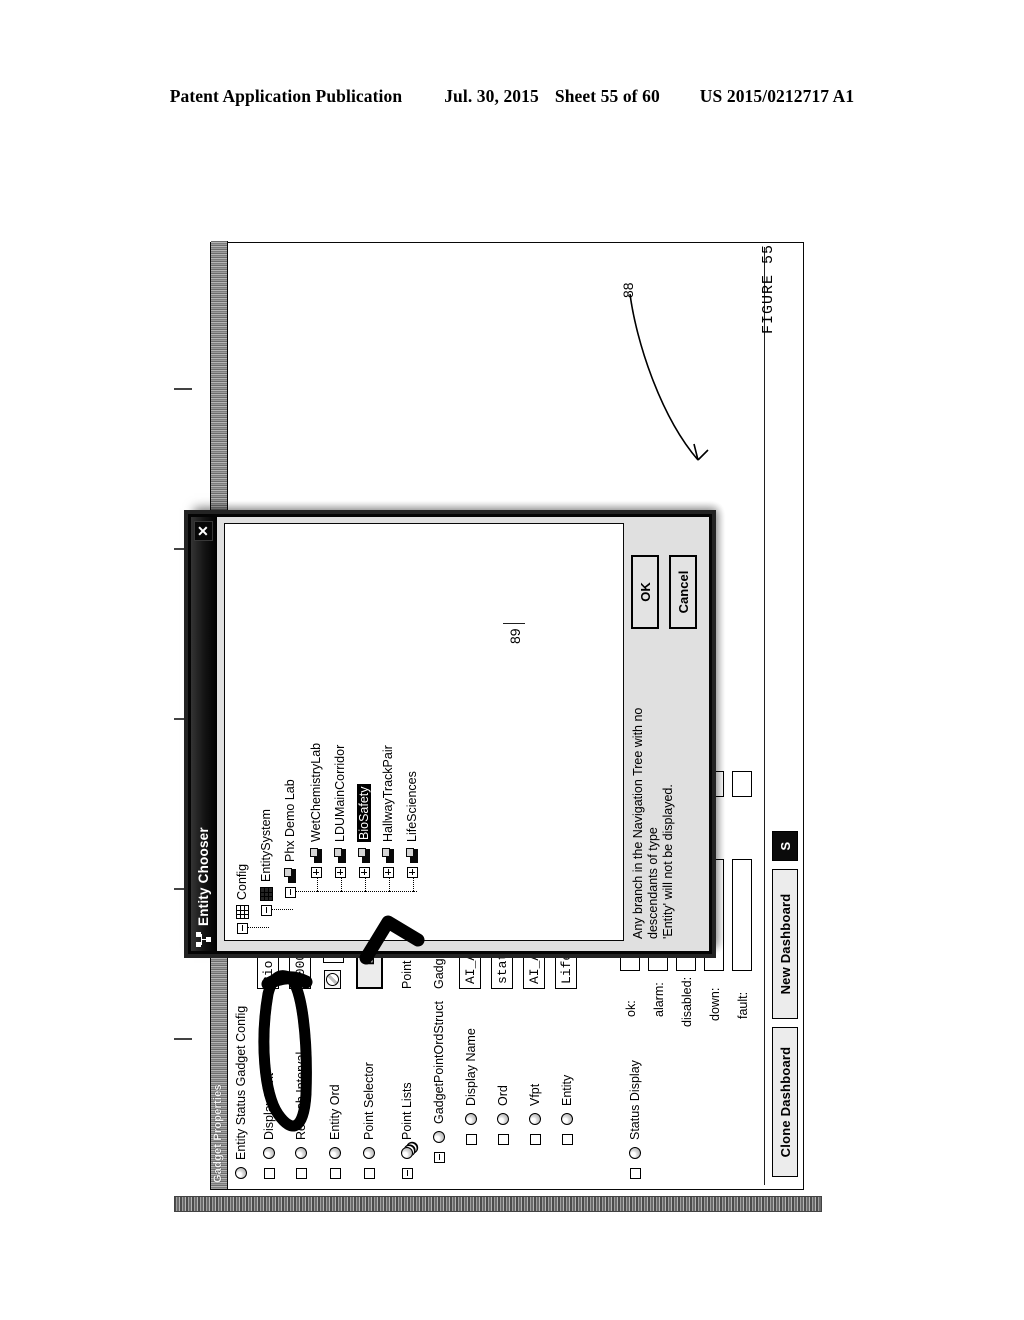 The image size is (1024, 1320). Describe the element at coordinates (269, 1126) in the screenshot. I see `row-display-text: Display Text` at that location.